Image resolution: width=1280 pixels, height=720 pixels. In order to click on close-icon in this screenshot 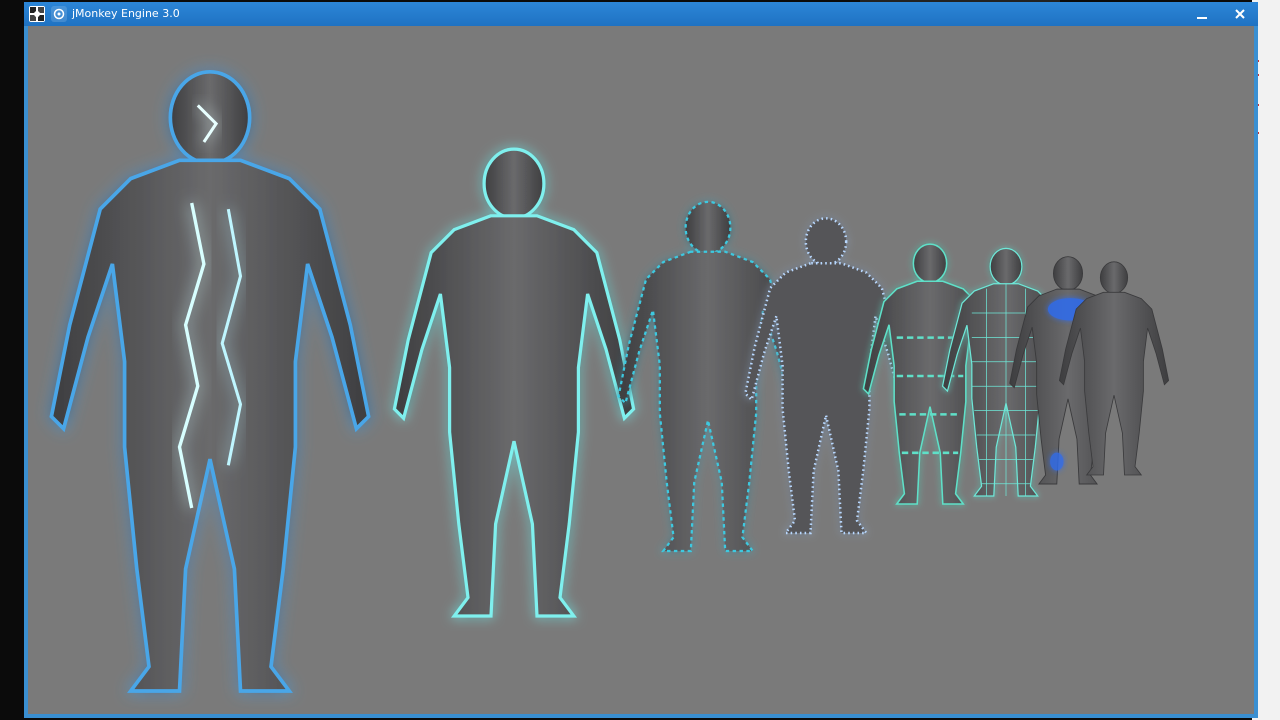, I will do `click(1240, 14)`.